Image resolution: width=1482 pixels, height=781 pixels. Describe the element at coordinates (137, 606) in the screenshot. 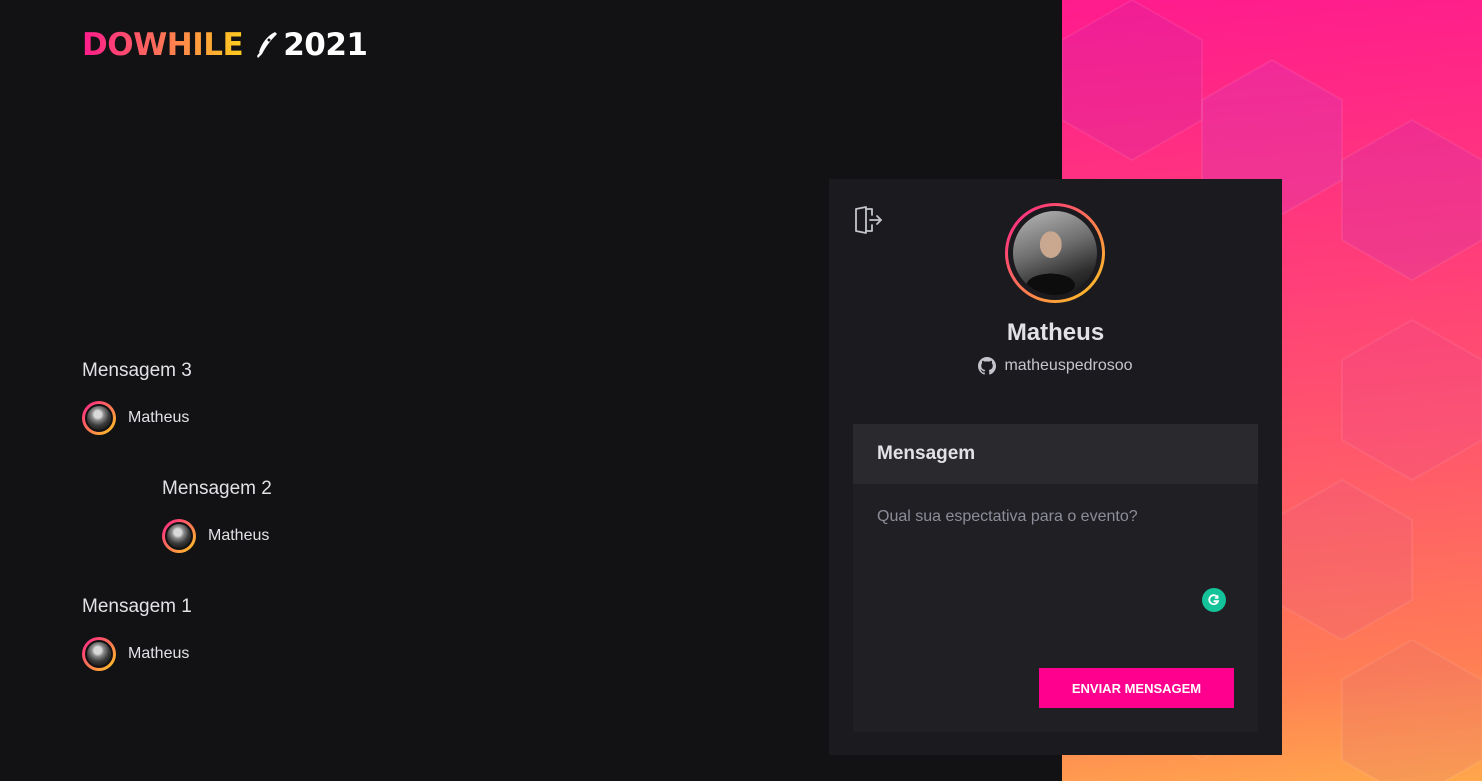

I see `message-text: Mensagem 1` at that location.